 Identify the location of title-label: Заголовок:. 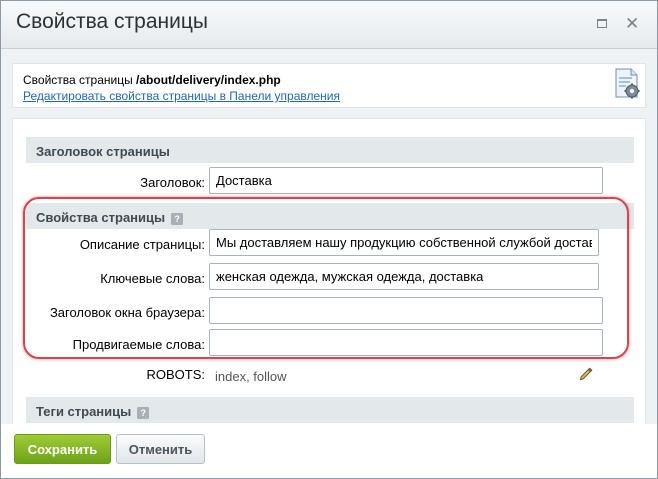
(172, 182).